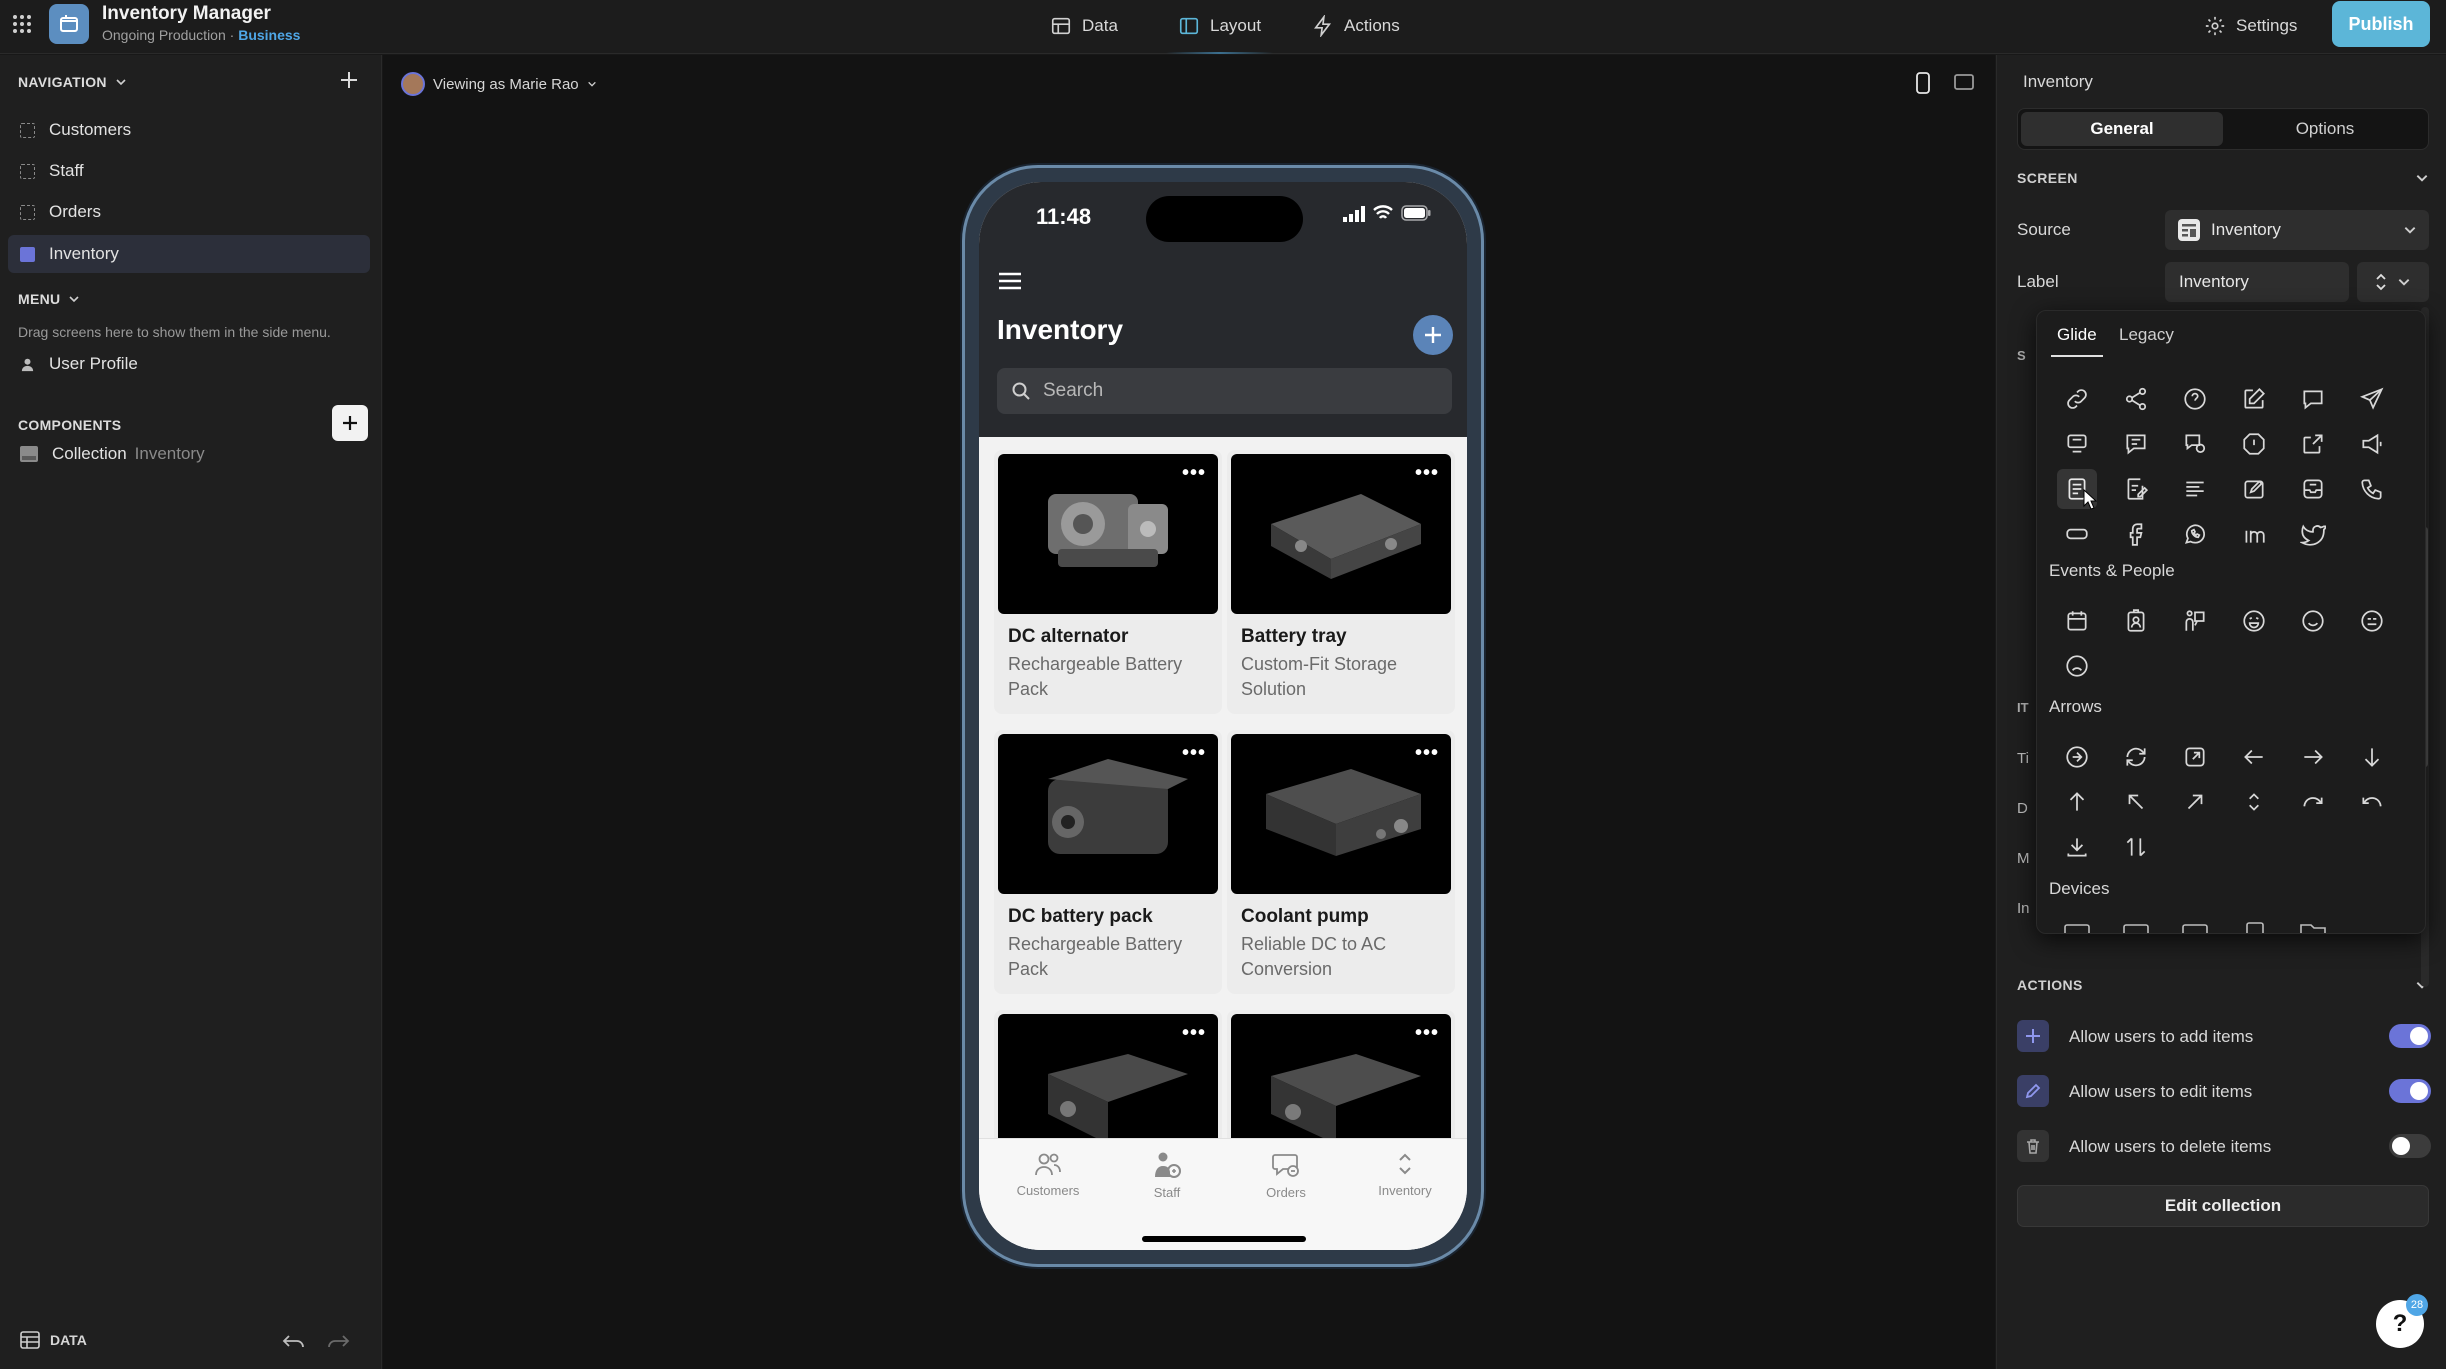 This screenshot has width=2446, height=1369. Describe the element at coordinates (2254, 399) in the screenshot. I see `edit-square-icon` at that location.